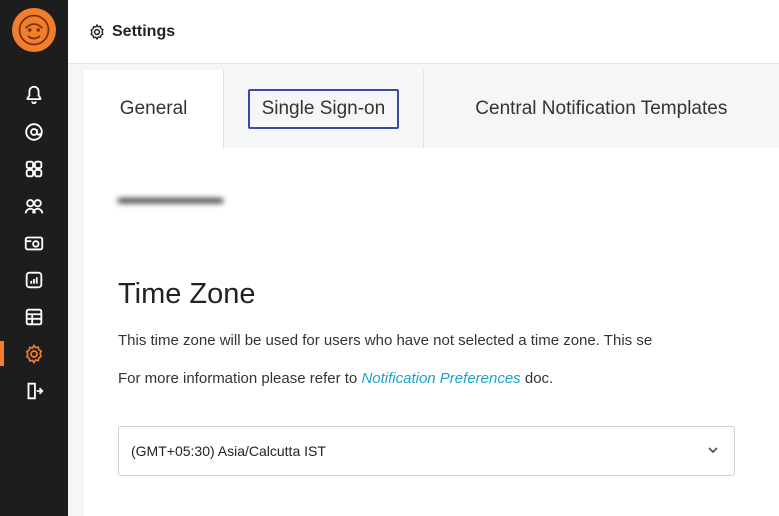  I want to click on blurred-section-title: ▬▬▬▬▬▬▬, so click(170, 198).